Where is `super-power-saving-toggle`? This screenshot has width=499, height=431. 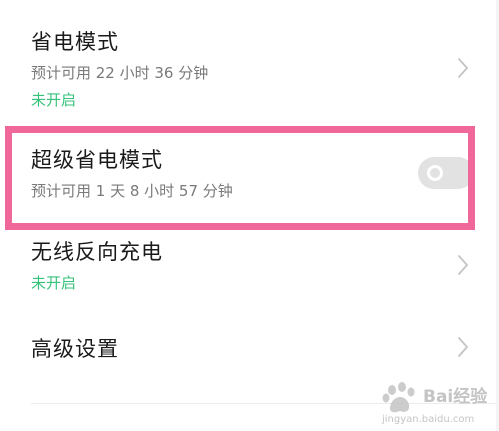
super-power-saving-toggle is located at coordinates (446, 173).